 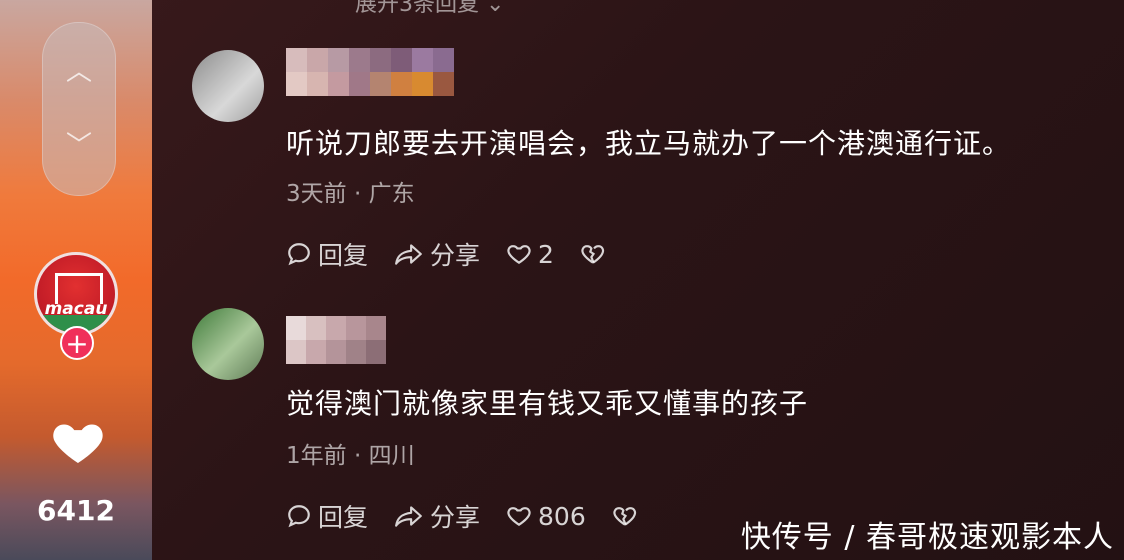 I want to click on like-button: 806, so click(x=546, y=516).